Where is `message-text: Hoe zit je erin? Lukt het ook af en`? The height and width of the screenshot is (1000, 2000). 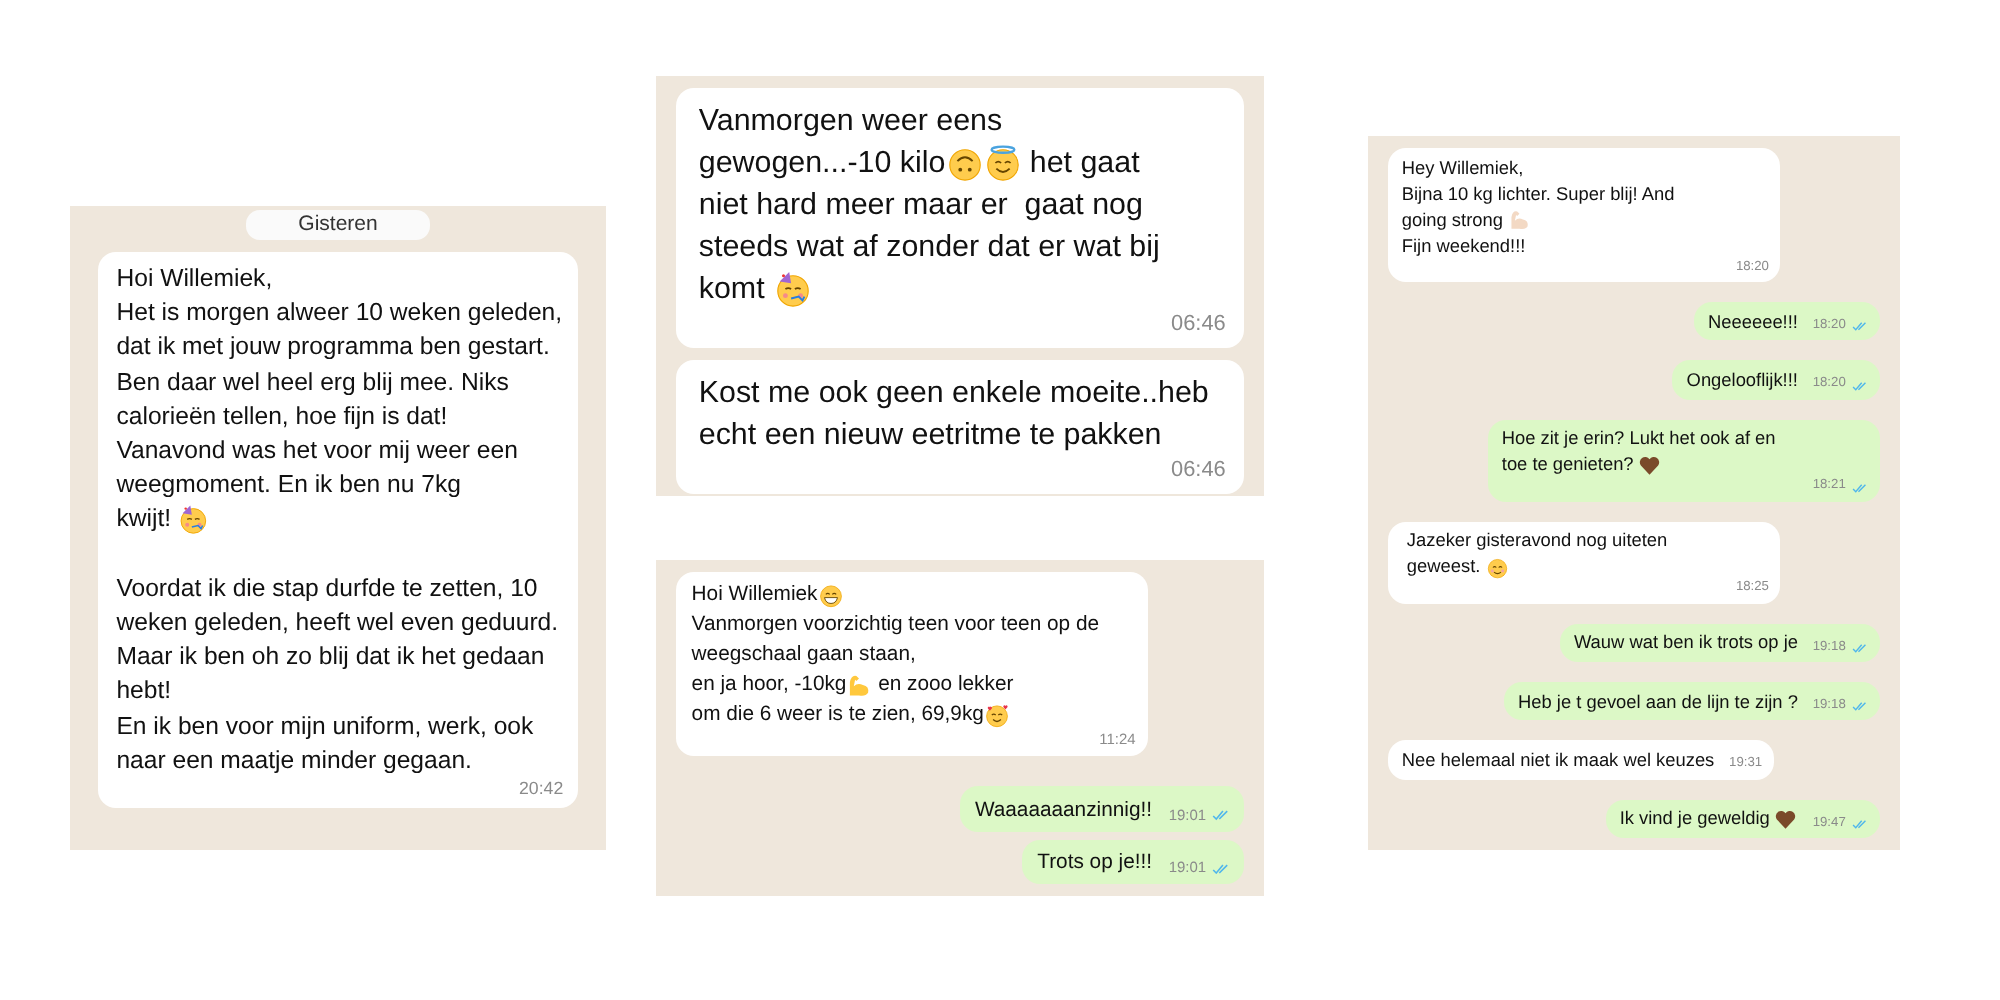
message-text: Hoe zit je erin? Lukt het ook af en is located at coordinates (1638, 439).